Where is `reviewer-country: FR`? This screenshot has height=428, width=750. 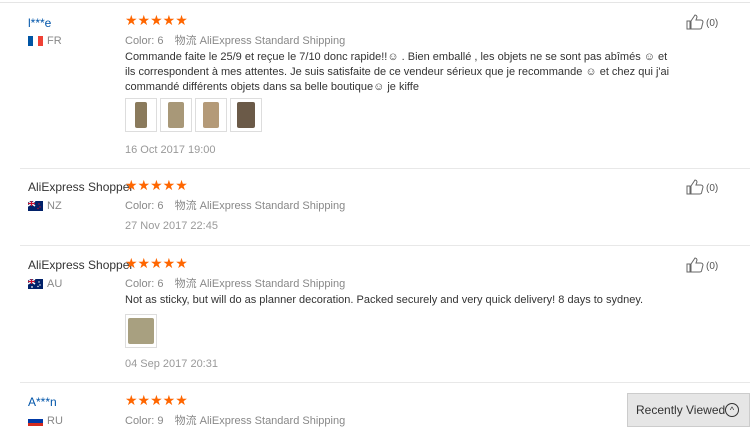 reviewer-country: FR is located at coordinates (54, 41).